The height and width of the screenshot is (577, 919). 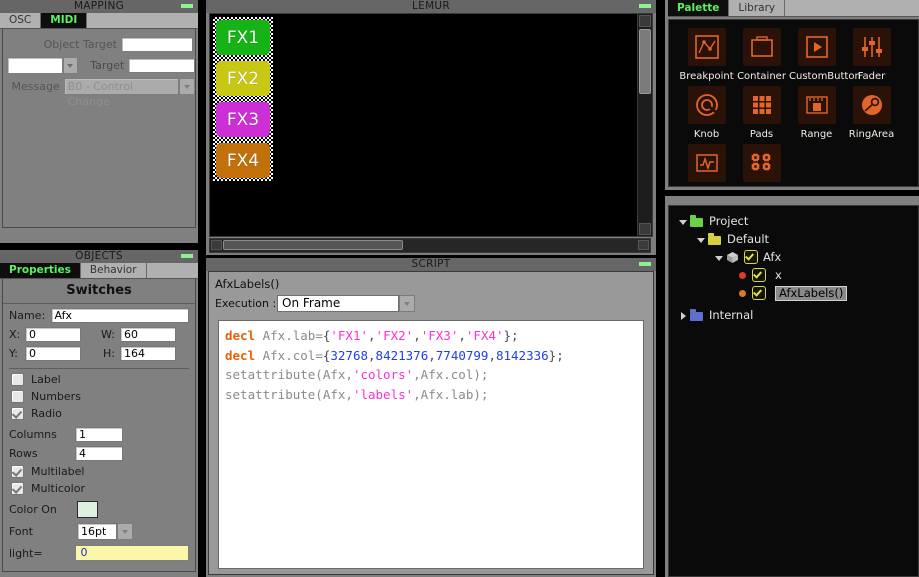 I want to click on columns-input: 1, so click(x=99, y=434).